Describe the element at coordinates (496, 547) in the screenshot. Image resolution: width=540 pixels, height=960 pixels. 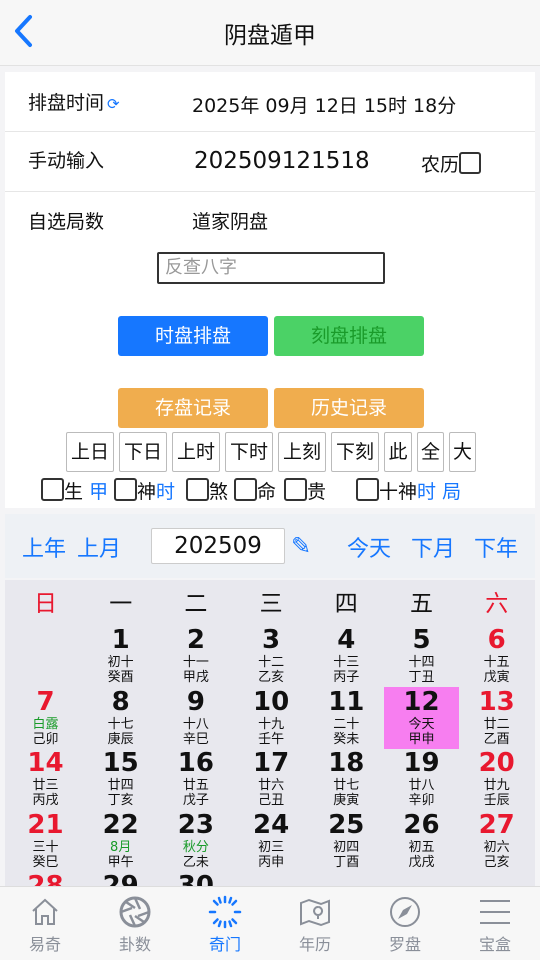
I see `next-year-link: 下年` at that location.